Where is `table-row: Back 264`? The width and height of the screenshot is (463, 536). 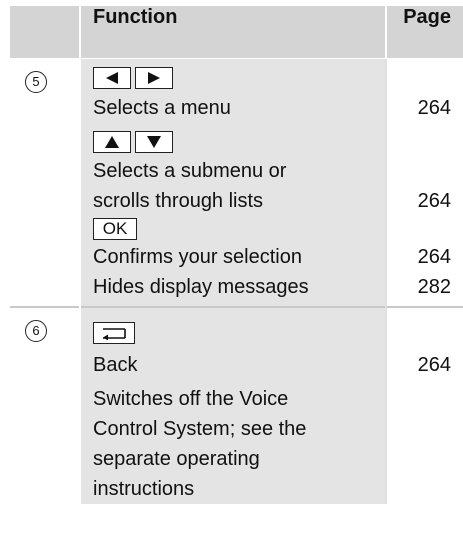 table-row: Back 264 is located at coordinates (236, 365).